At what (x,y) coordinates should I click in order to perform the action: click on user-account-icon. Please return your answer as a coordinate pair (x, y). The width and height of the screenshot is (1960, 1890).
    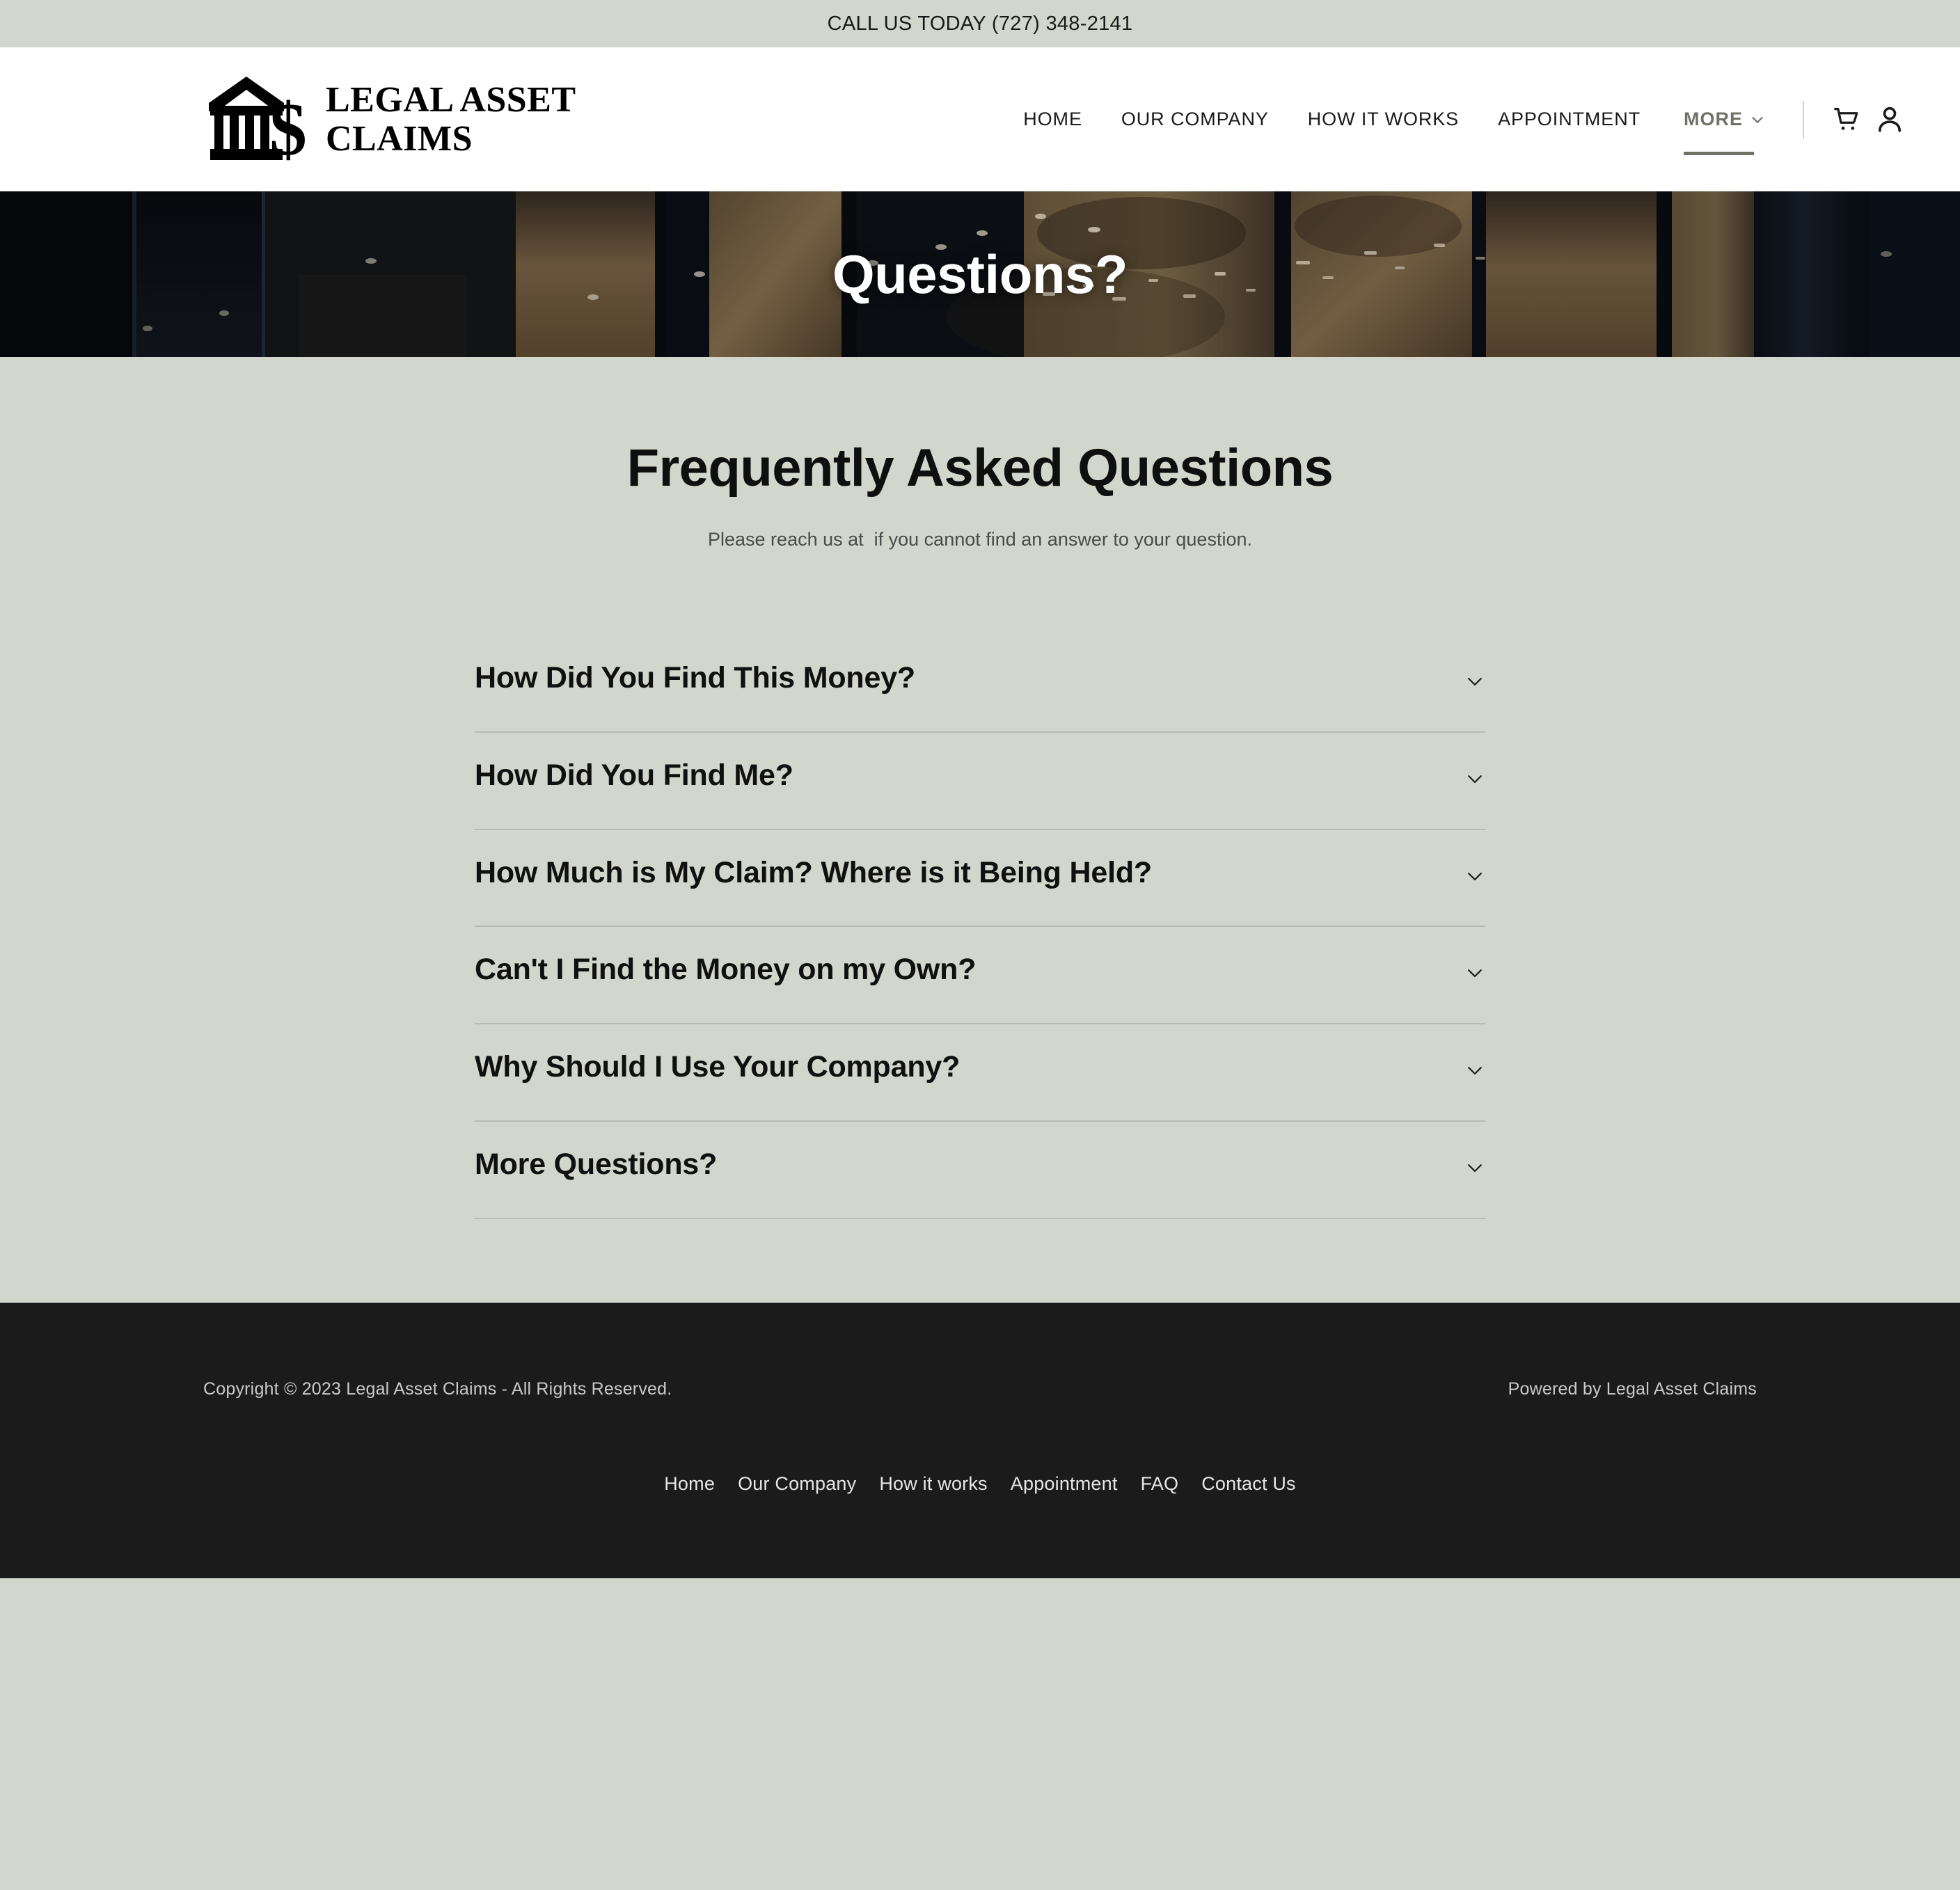
    Looking at the image, I should click on (1890, 119).